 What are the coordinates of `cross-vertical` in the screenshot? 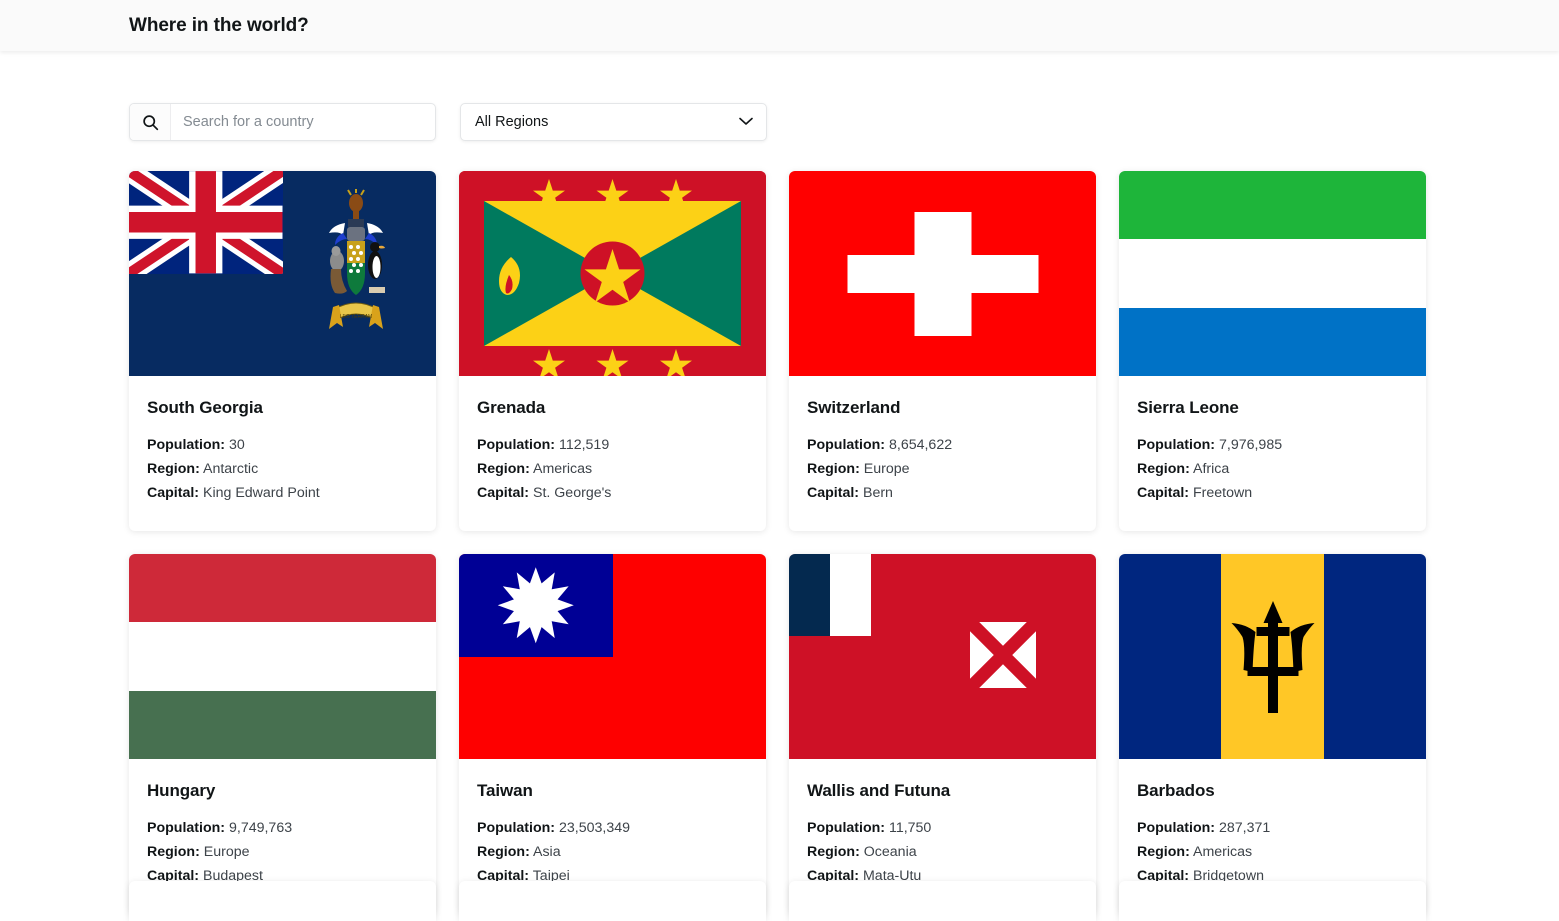 It's located at (942, 273).